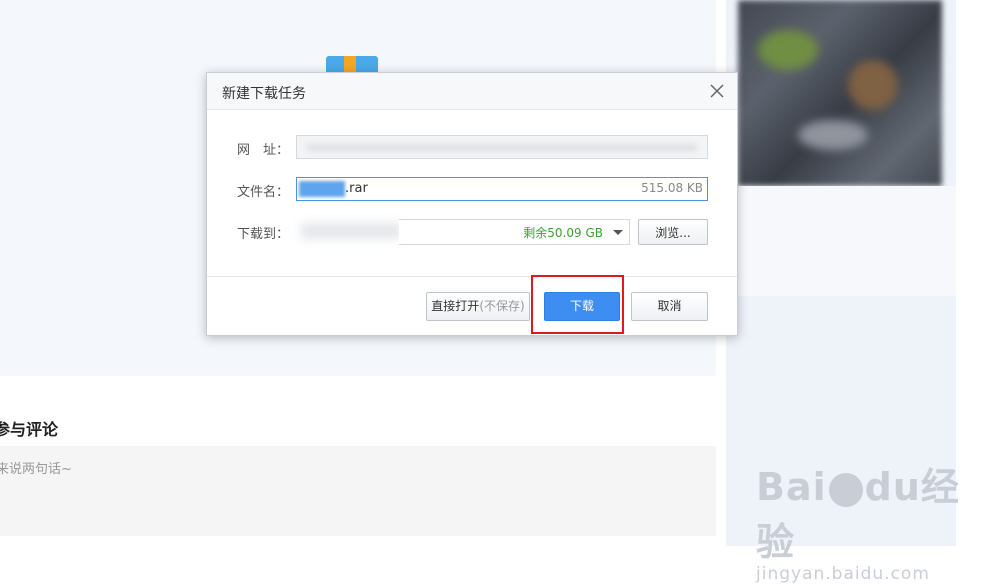 The height and width of the screenshot is (584, 988). I want to click on filename-selection, so click(322, 189).